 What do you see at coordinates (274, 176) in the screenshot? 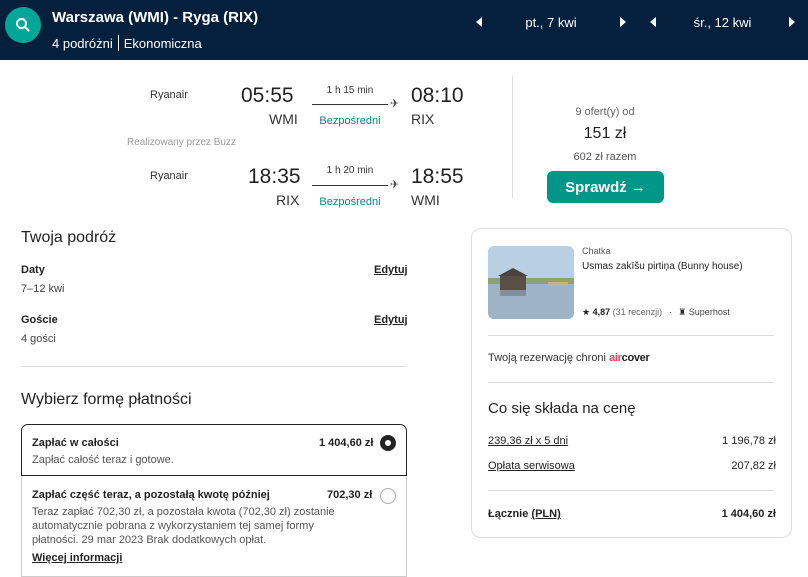
I see `return-depart-time: 18:35` at bounding box center [274, 176].